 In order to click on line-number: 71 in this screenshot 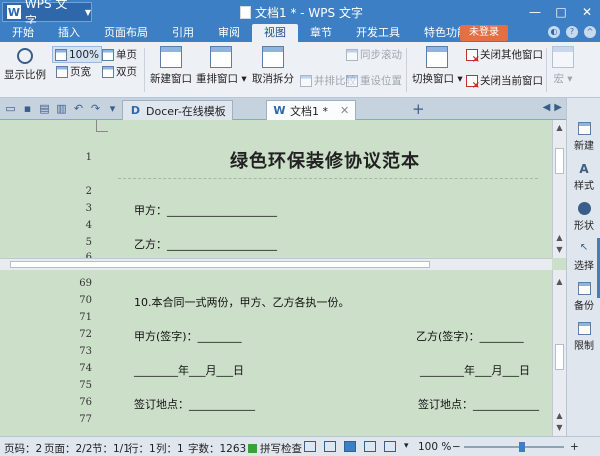, I will do `click(85, 317)`.